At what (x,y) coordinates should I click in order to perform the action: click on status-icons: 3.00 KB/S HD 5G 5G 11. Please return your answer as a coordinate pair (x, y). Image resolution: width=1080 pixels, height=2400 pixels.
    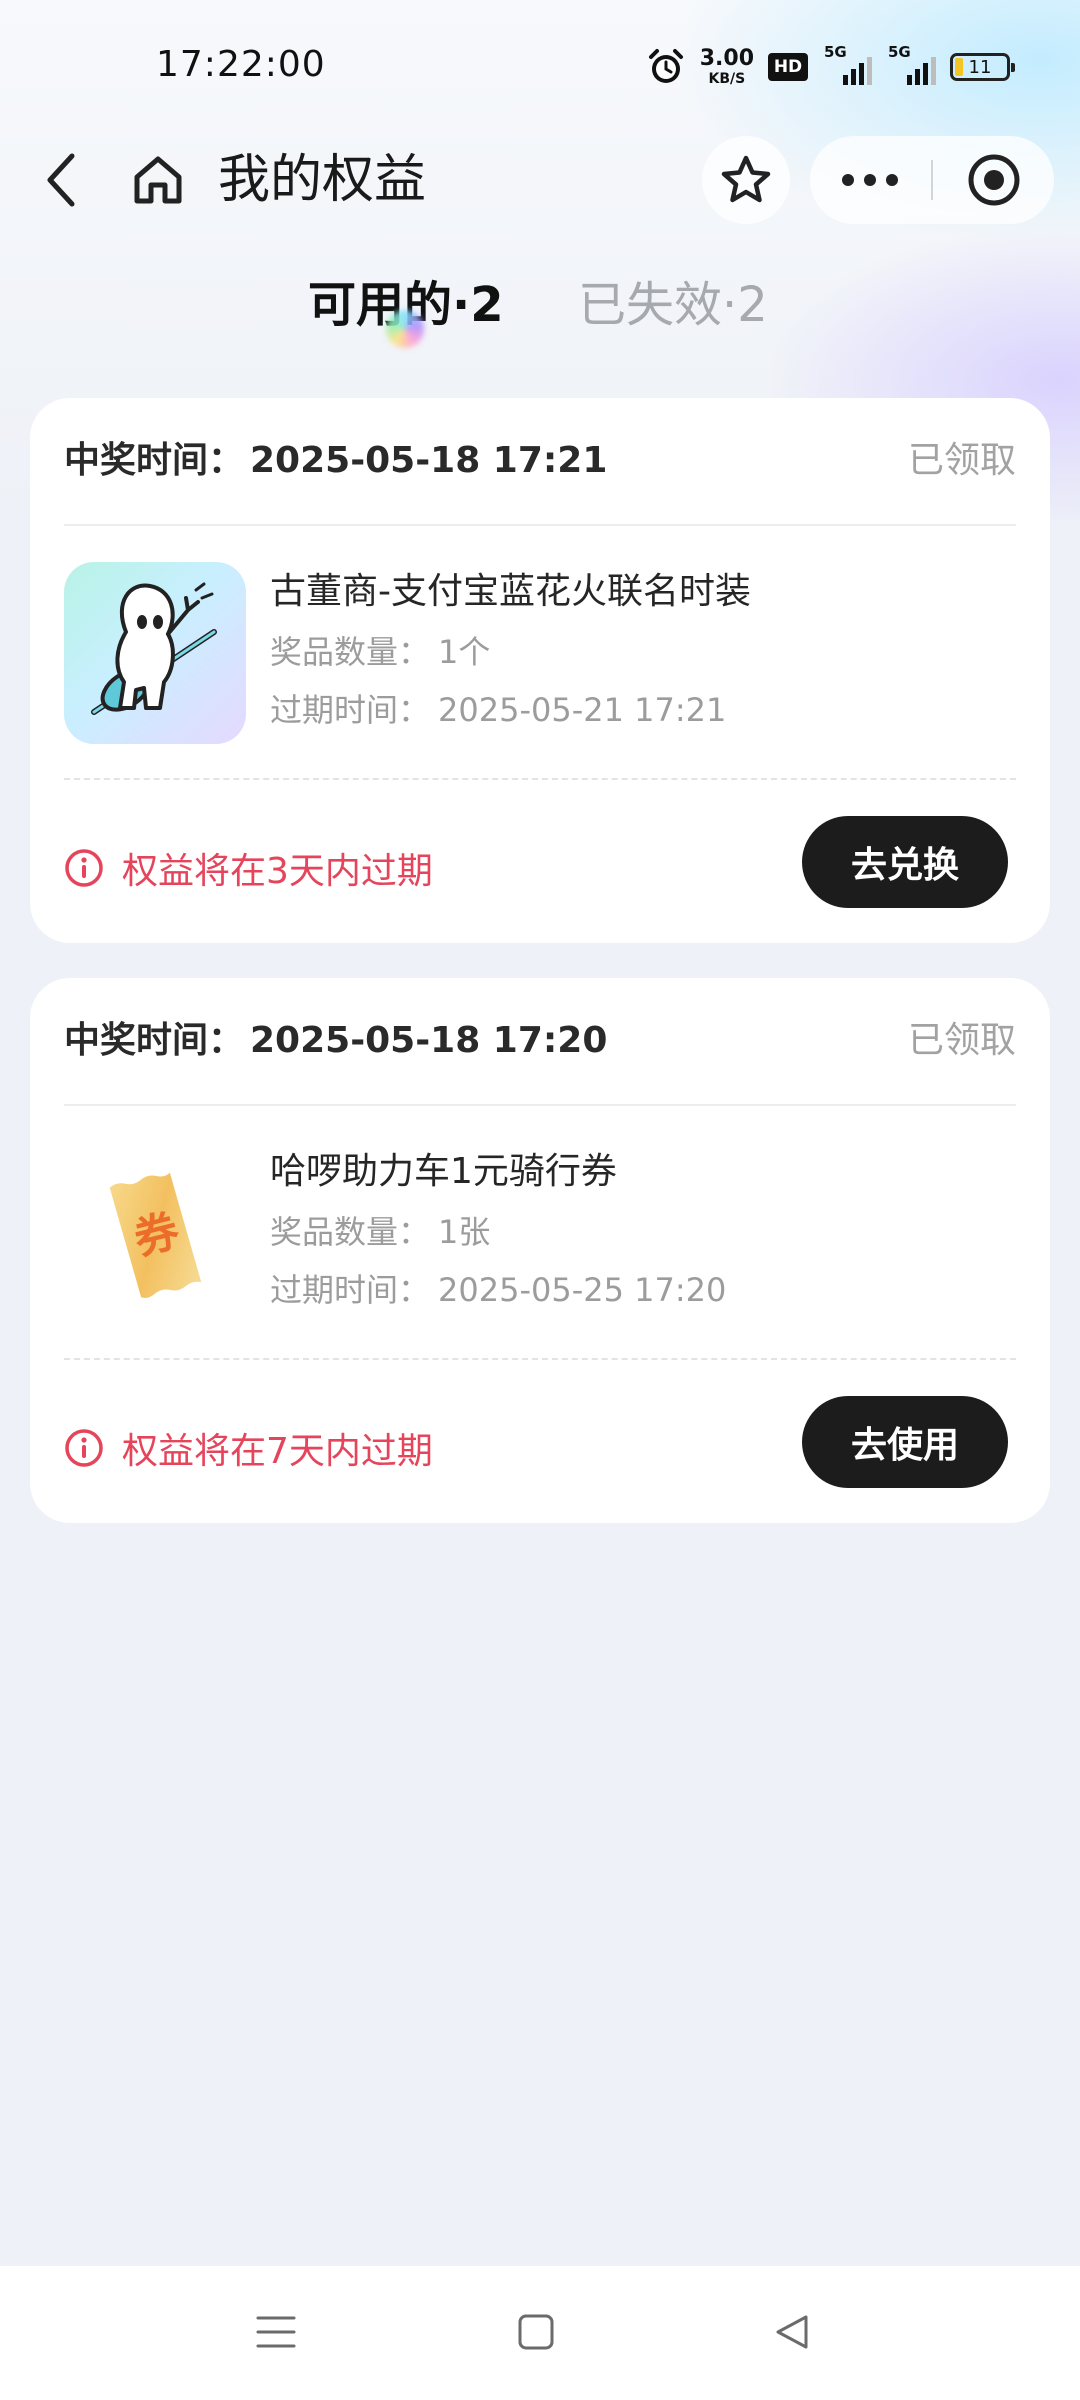
    Looking at the image, I should click on (830, 67).